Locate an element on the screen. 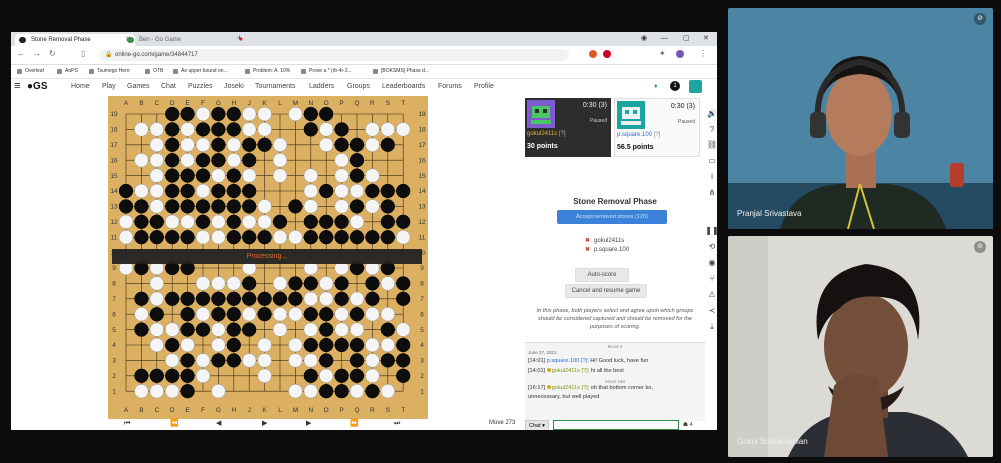 Image resolution: width=1001 pixels, height=463 pixels. close-window-icon: ✕ is located at coordinates (706, 39).